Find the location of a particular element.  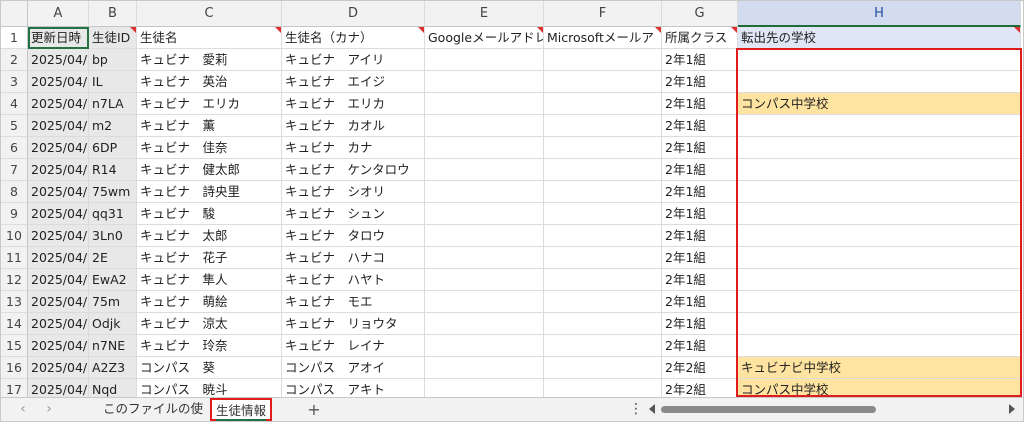

cell-c: キュビナ エリカ is located at coordinates (209, 104).